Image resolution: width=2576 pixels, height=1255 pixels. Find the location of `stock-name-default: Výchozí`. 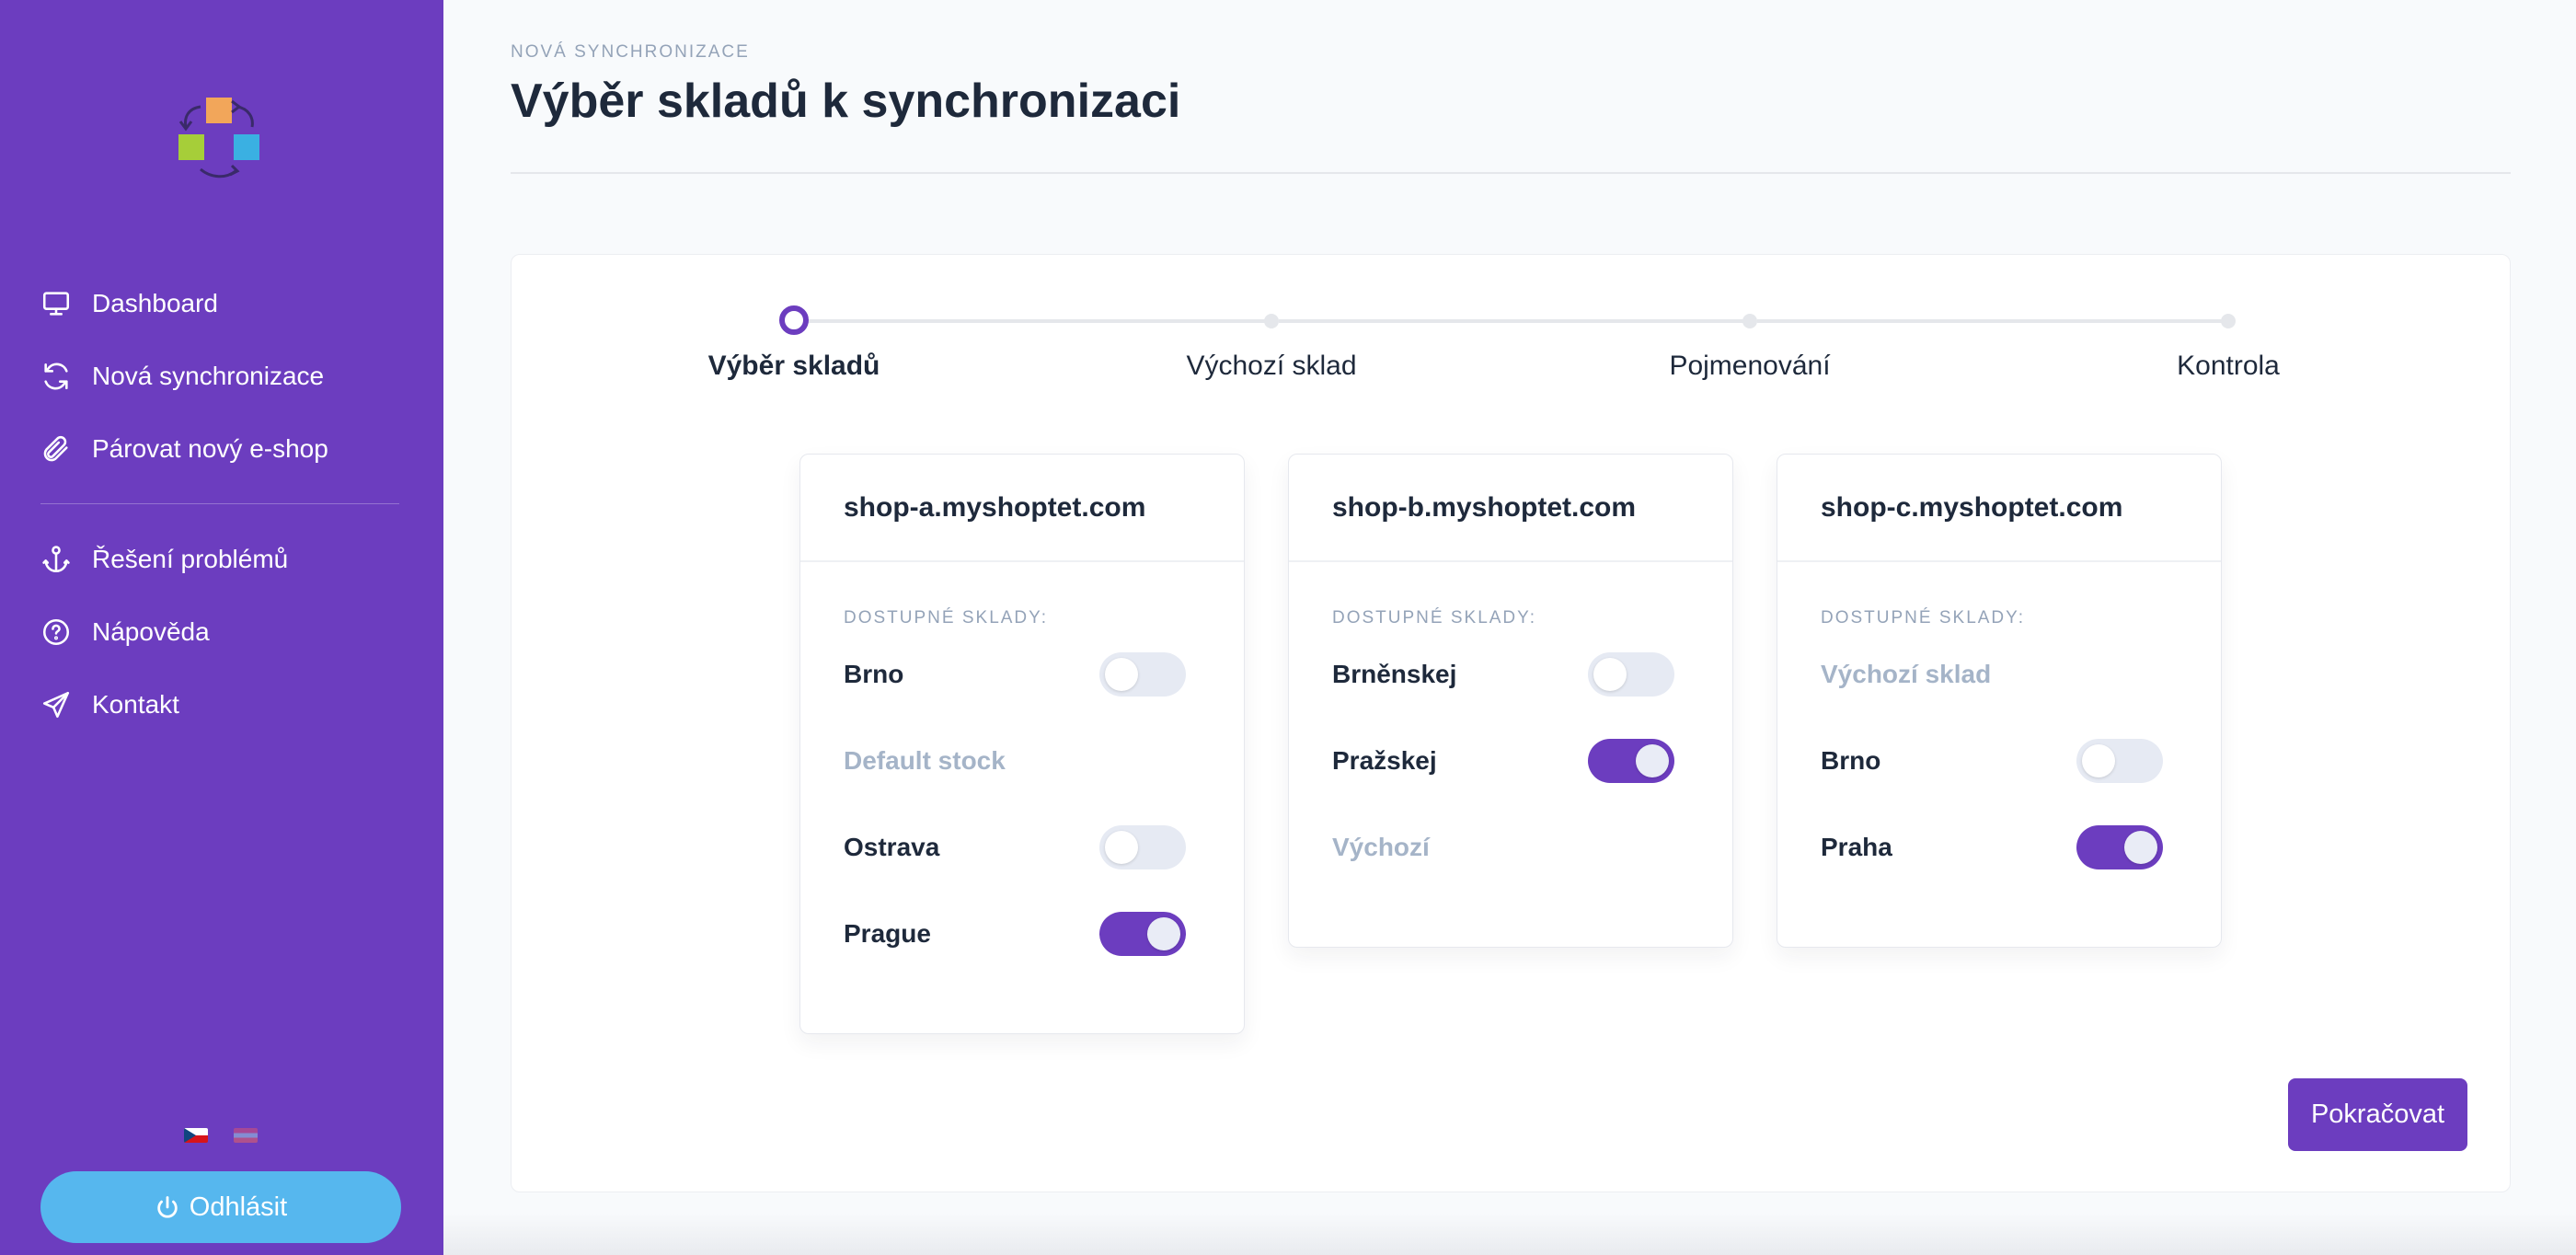

stock-name-default: Výchozí is located at coordinates (1381, 847).